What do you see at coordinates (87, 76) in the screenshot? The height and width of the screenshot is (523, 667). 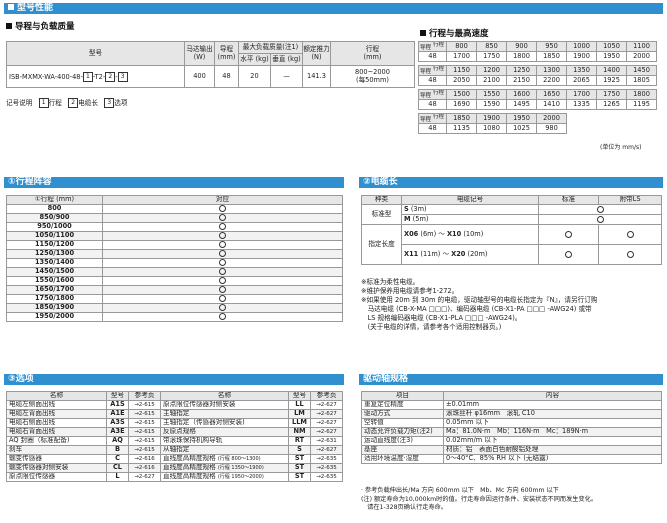 I see `box-1: 1` at bounding box center [87, 76].